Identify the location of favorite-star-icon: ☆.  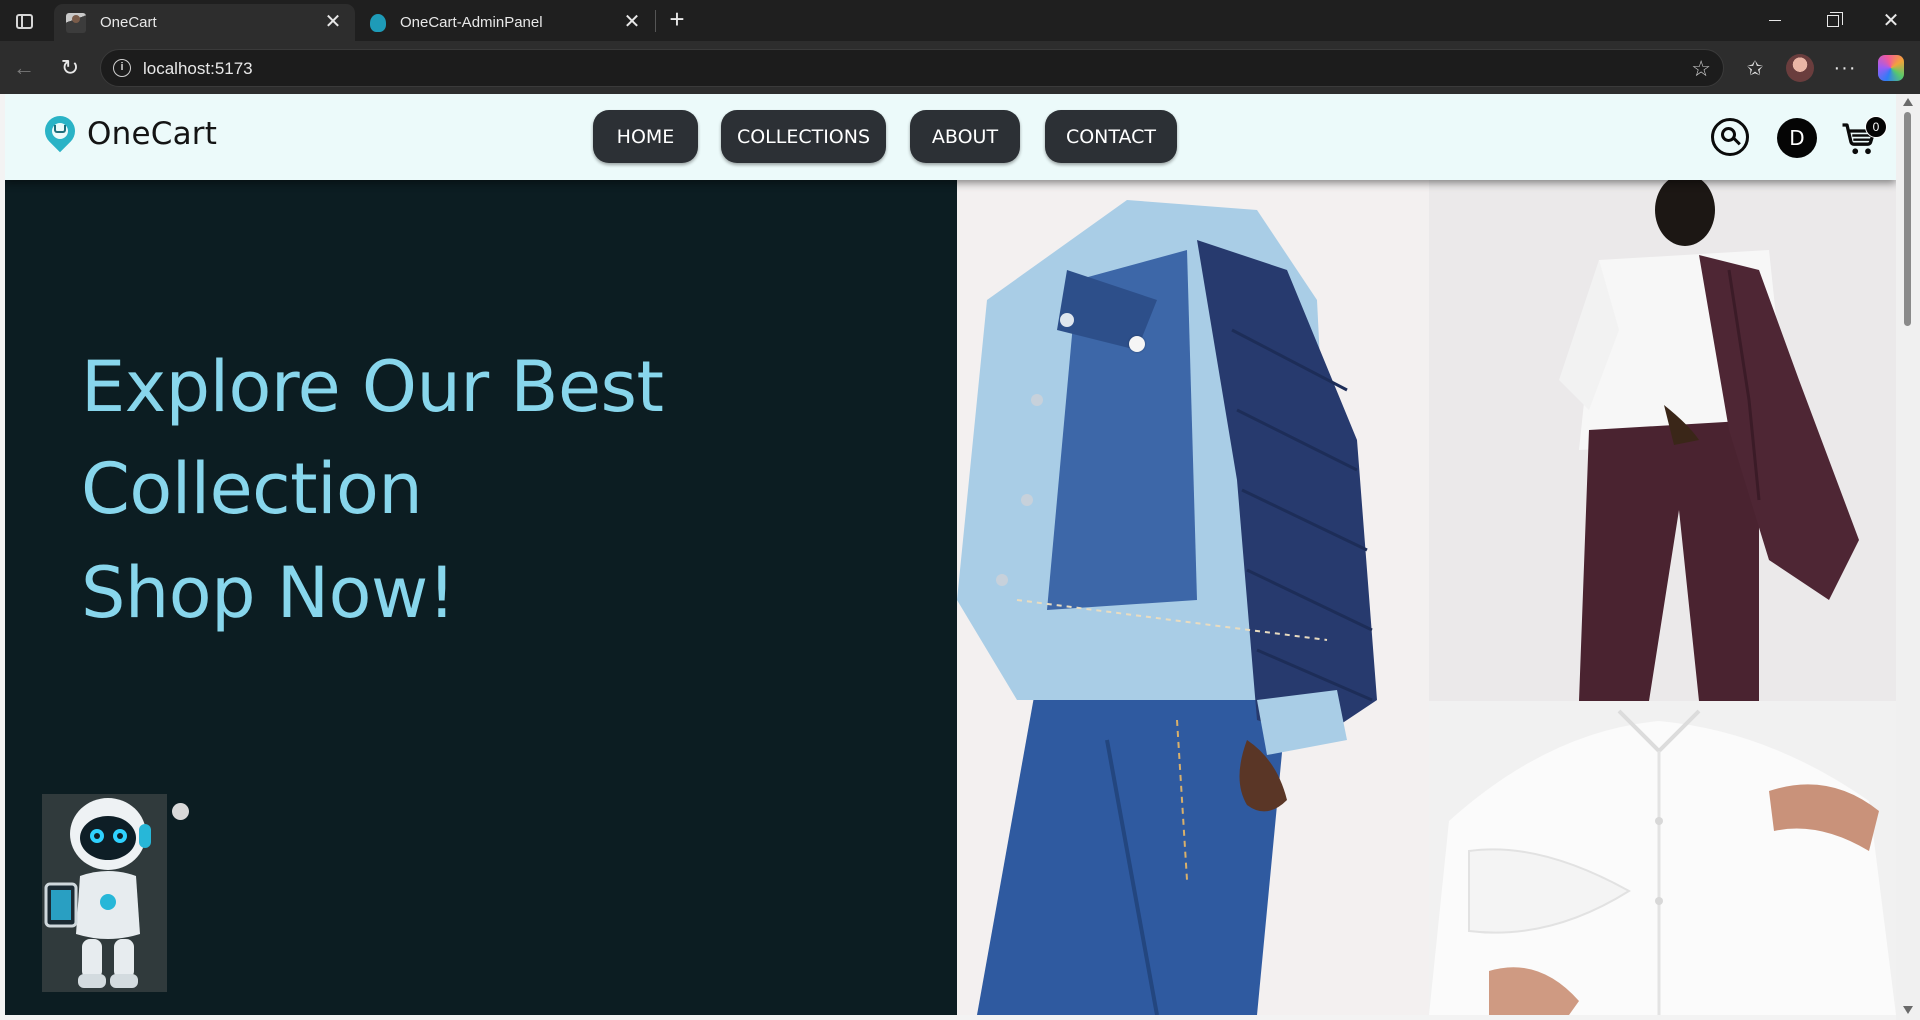
(1701, 69).